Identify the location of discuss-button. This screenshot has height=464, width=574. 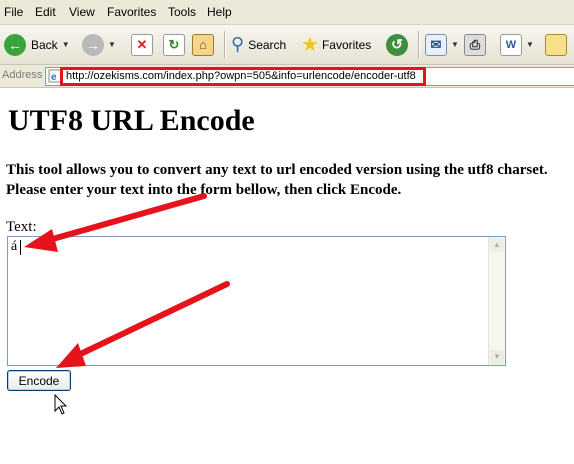
(556, 44).